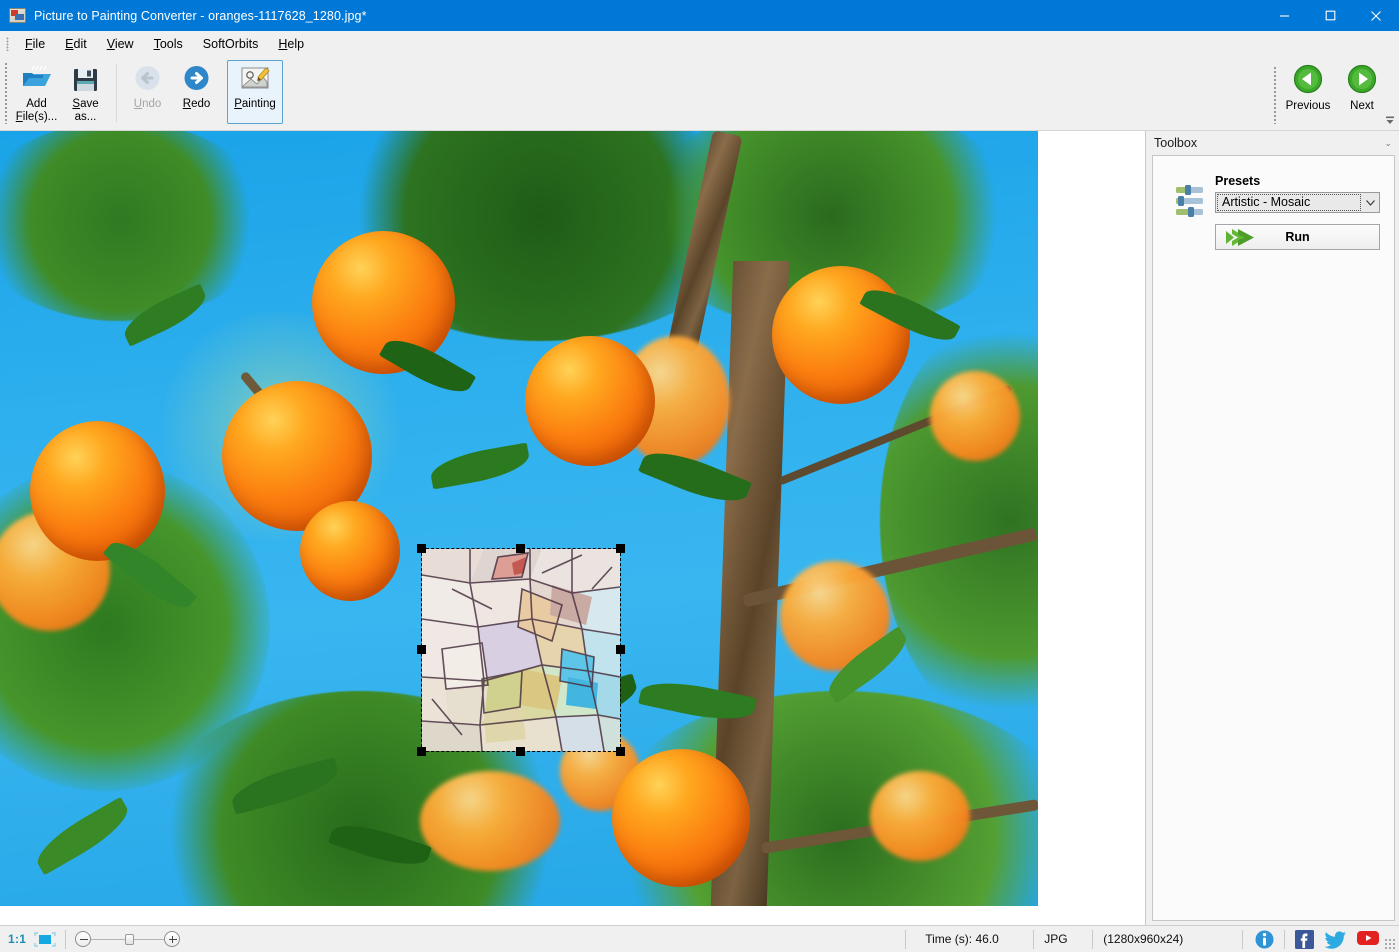 The height and width of the screenshot is (952, 1399). I want to click on menu-item-edit: Edit, so click(76, 44).